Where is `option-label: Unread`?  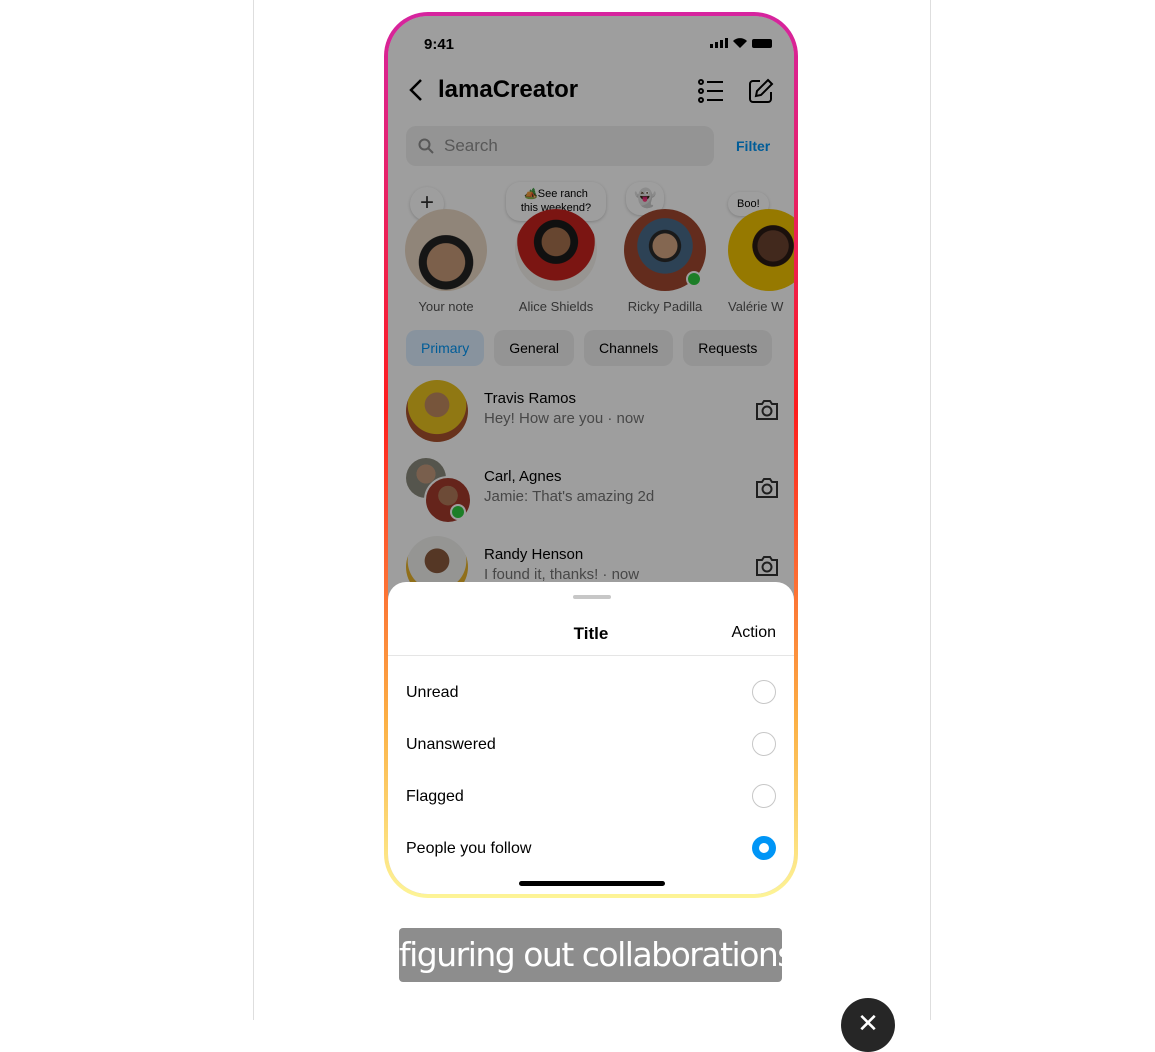 option-label: Unread is located at coordinates (432, 692).